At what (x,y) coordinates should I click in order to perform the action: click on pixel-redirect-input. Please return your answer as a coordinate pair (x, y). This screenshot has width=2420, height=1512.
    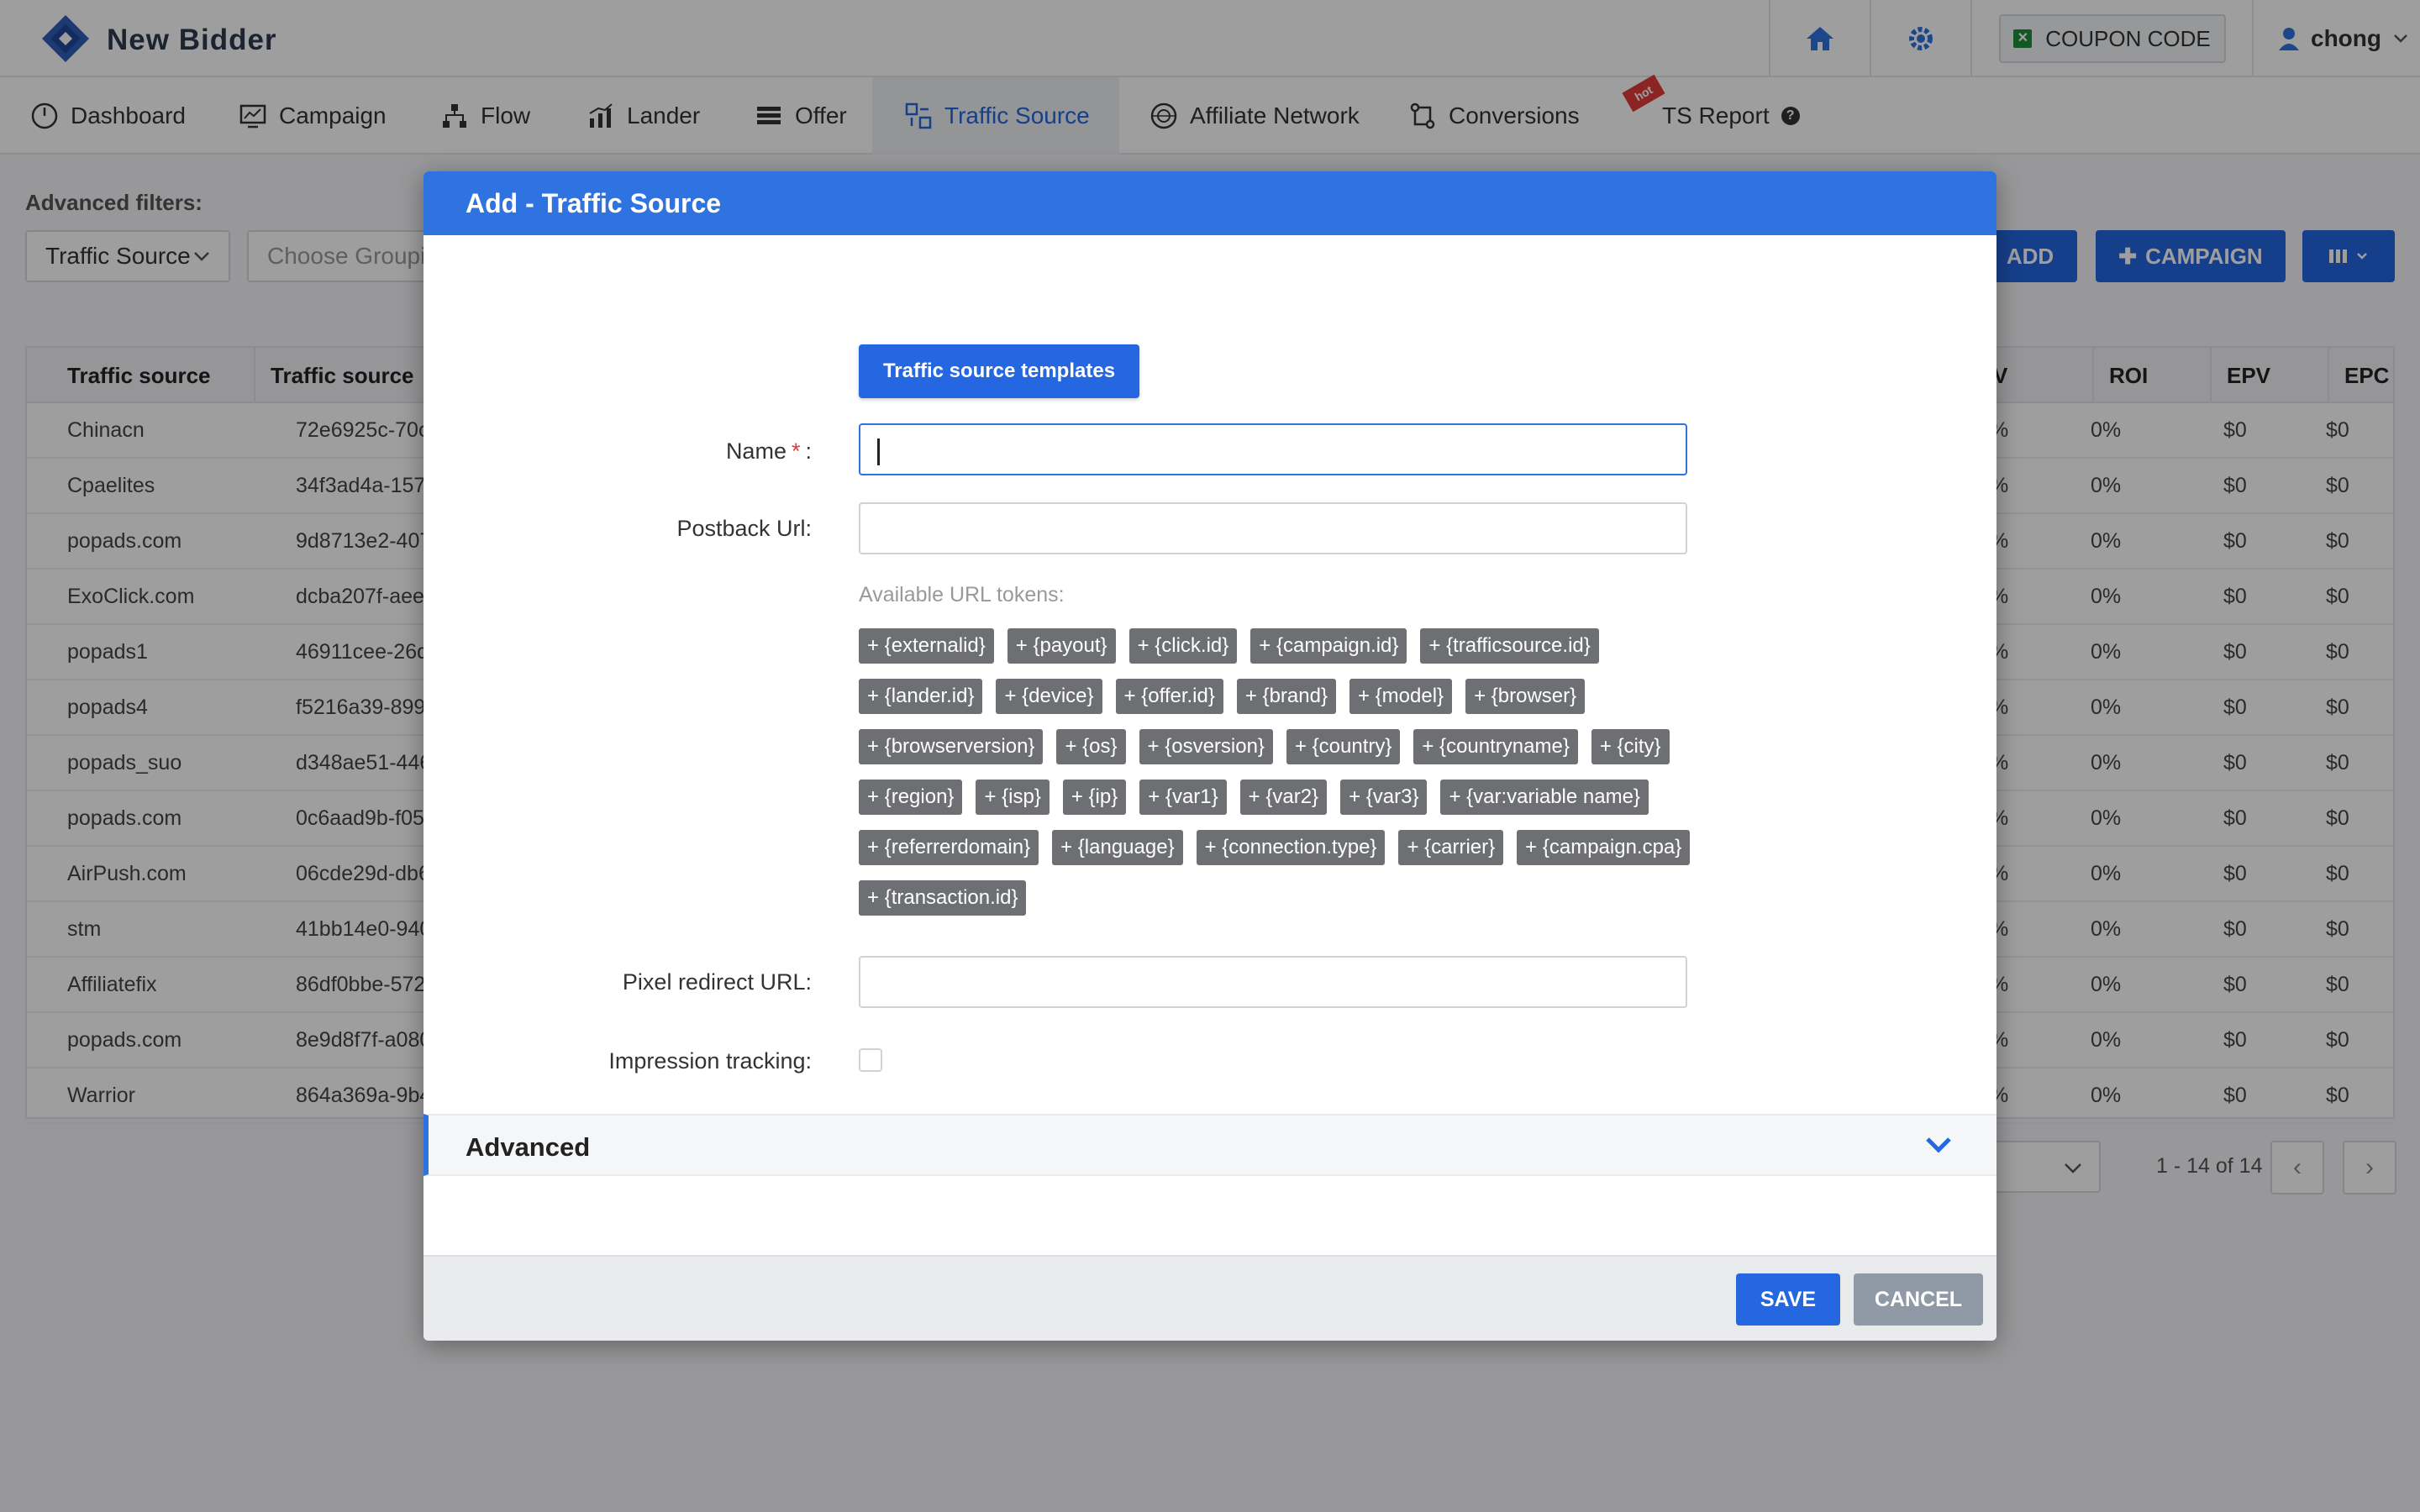
    Looking at the image, I should click on (1273, 982).